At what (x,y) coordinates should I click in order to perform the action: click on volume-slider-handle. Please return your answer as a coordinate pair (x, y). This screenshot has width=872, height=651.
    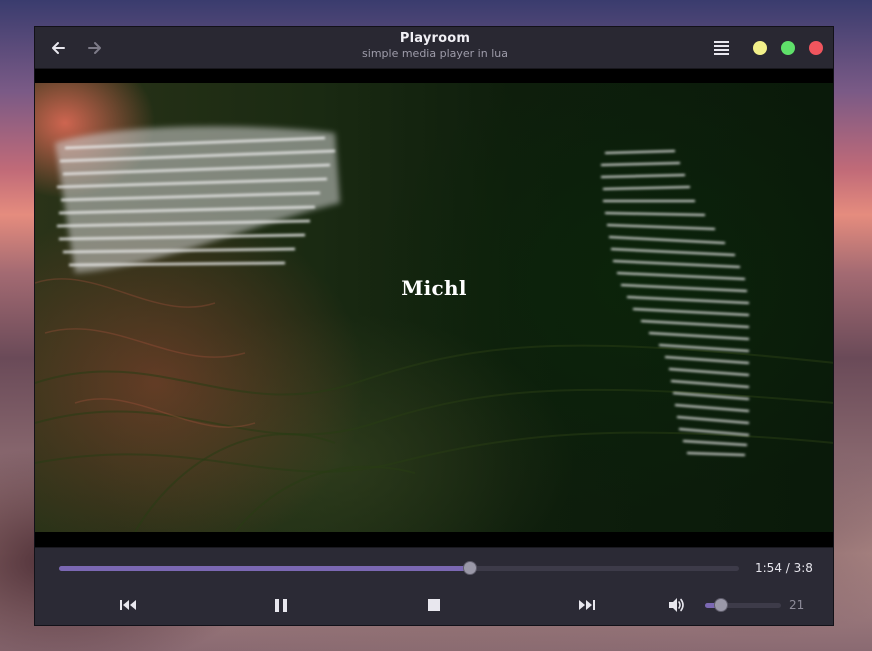
    Looking at the image, I should click on (720, 605).